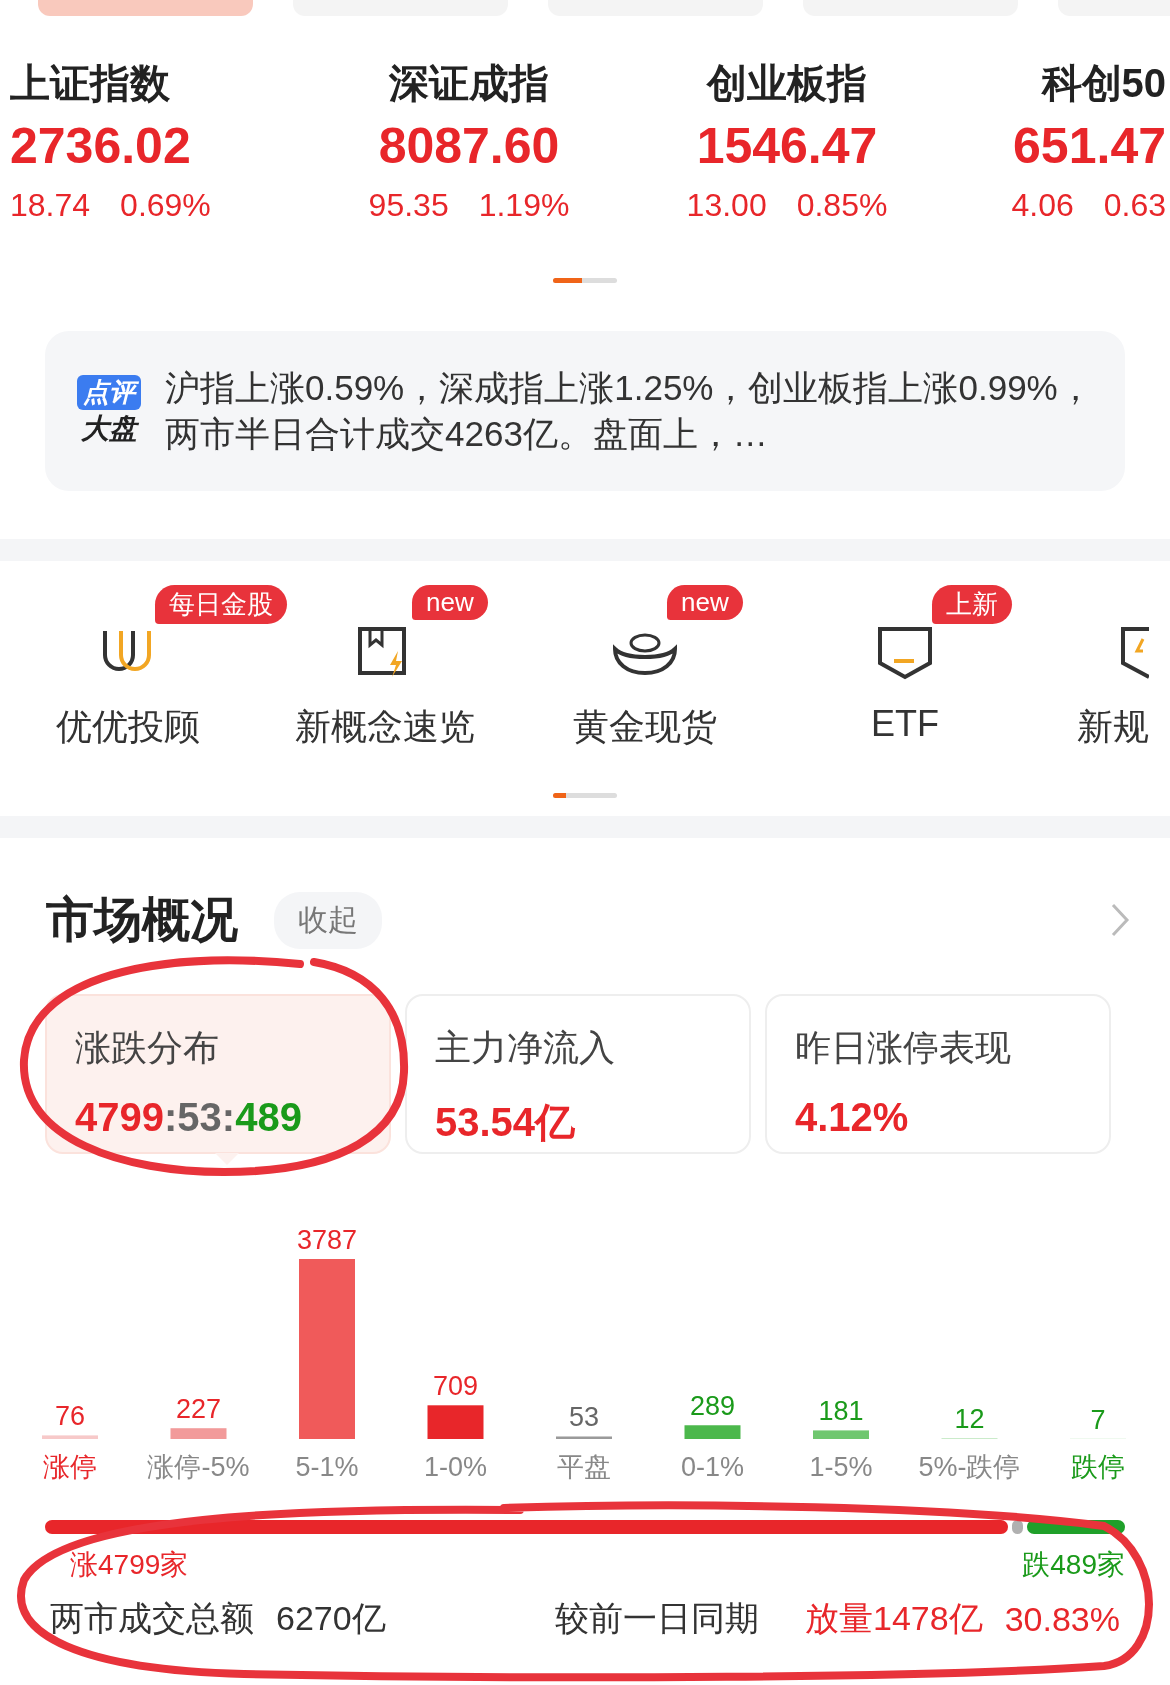 This screenshot has width=1170, height=1685. What do you see at coordinates (1103, 83) in the screenshot?
I see `index-name: 科创50` at bounding box center [1103, 83].